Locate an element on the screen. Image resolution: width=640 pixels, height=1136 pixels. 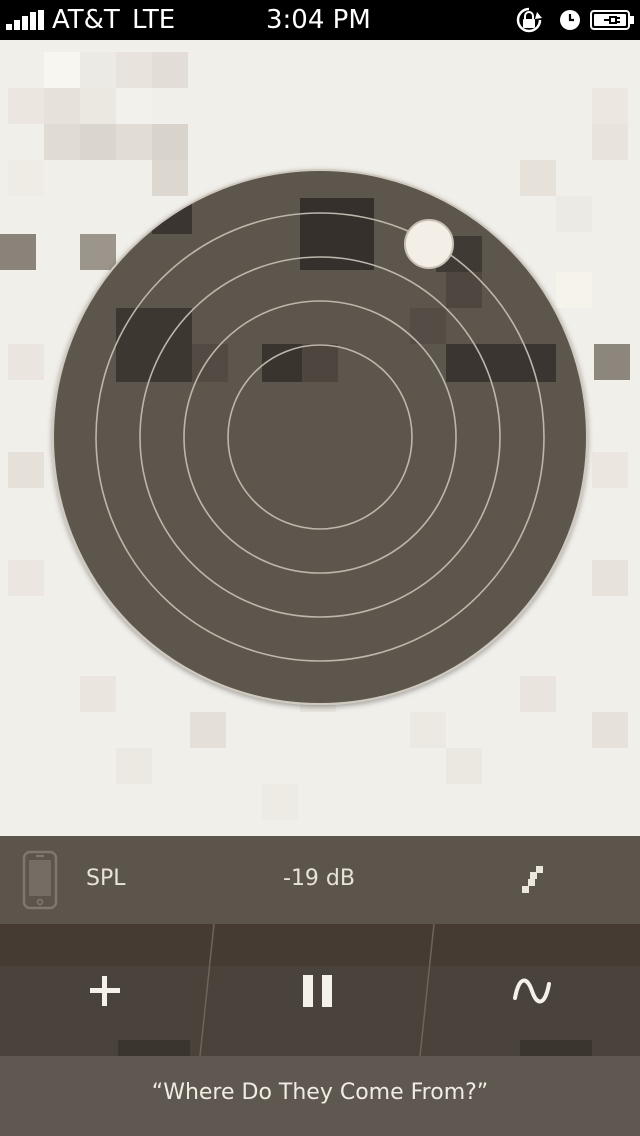
sound-source-marker is located at coordinates (429, 244).